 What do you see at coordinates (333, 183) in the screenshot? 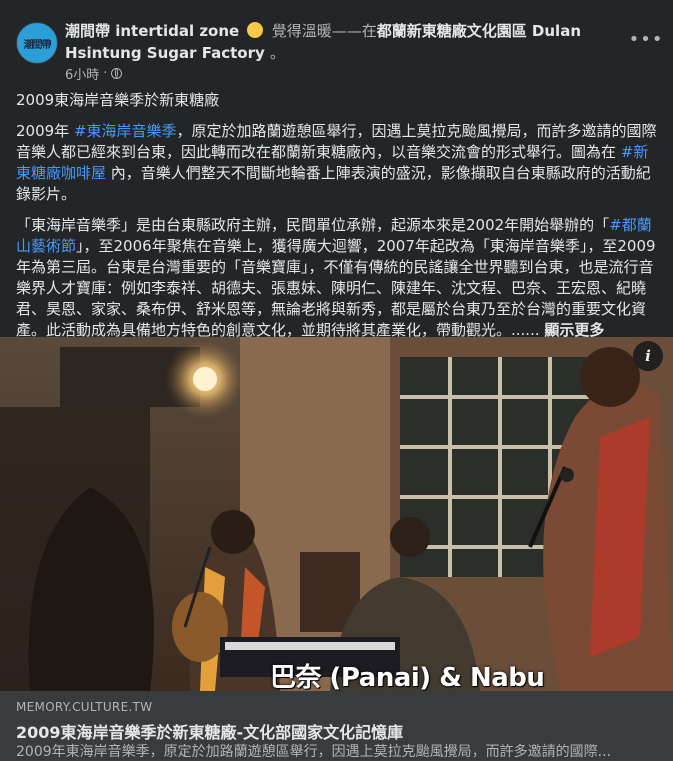
I see `text-run: 內，音樂人們整天不間斷地輪番上陣表演的盛況，影像擷取自台東縣政府的活動紀錄影片。` at bounding box center [333, 183].